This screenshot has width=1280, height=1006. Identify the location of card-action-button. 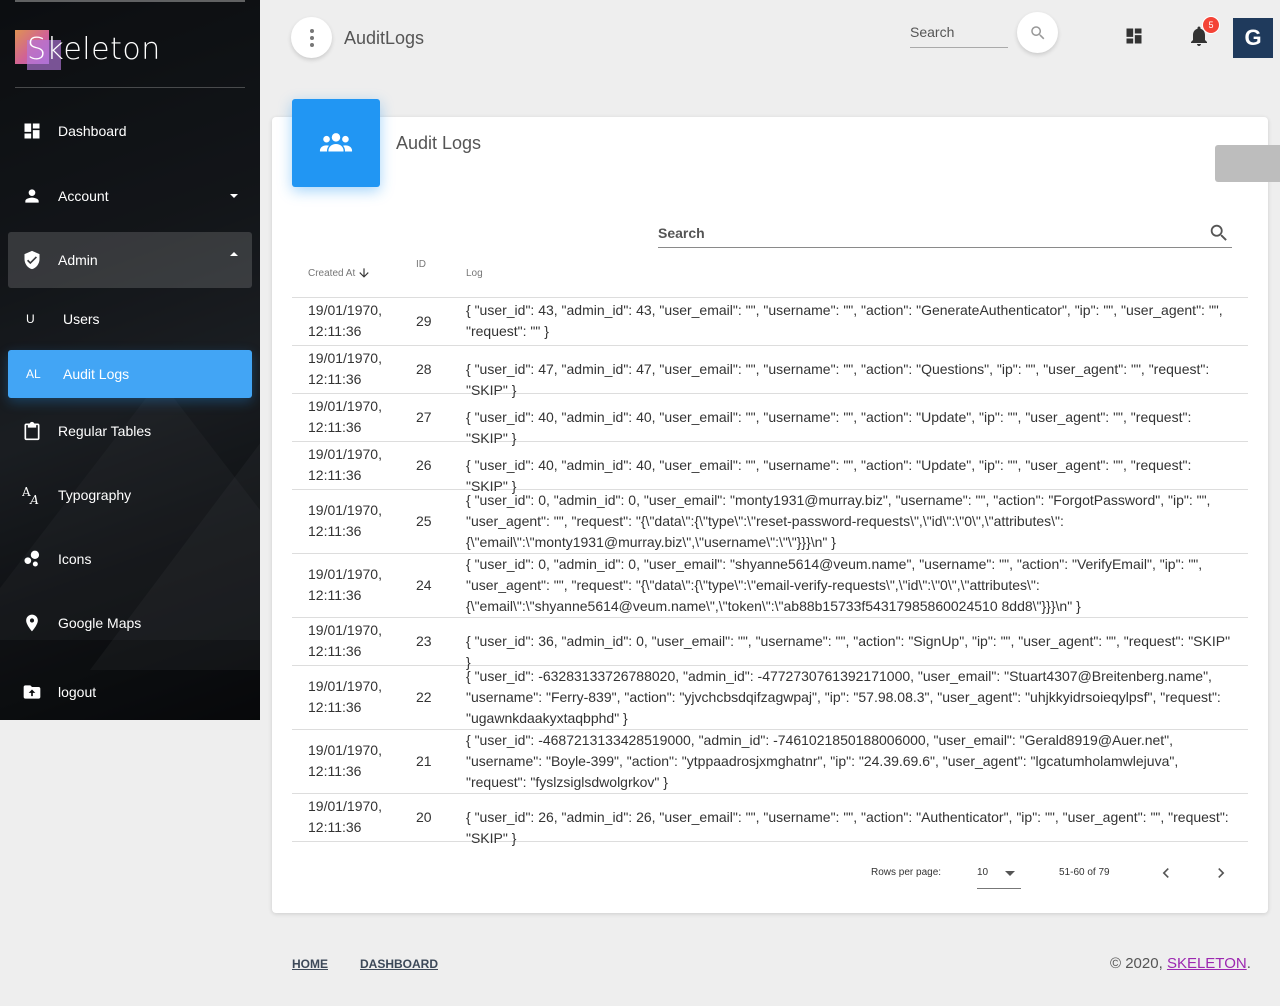
(1247, 163).